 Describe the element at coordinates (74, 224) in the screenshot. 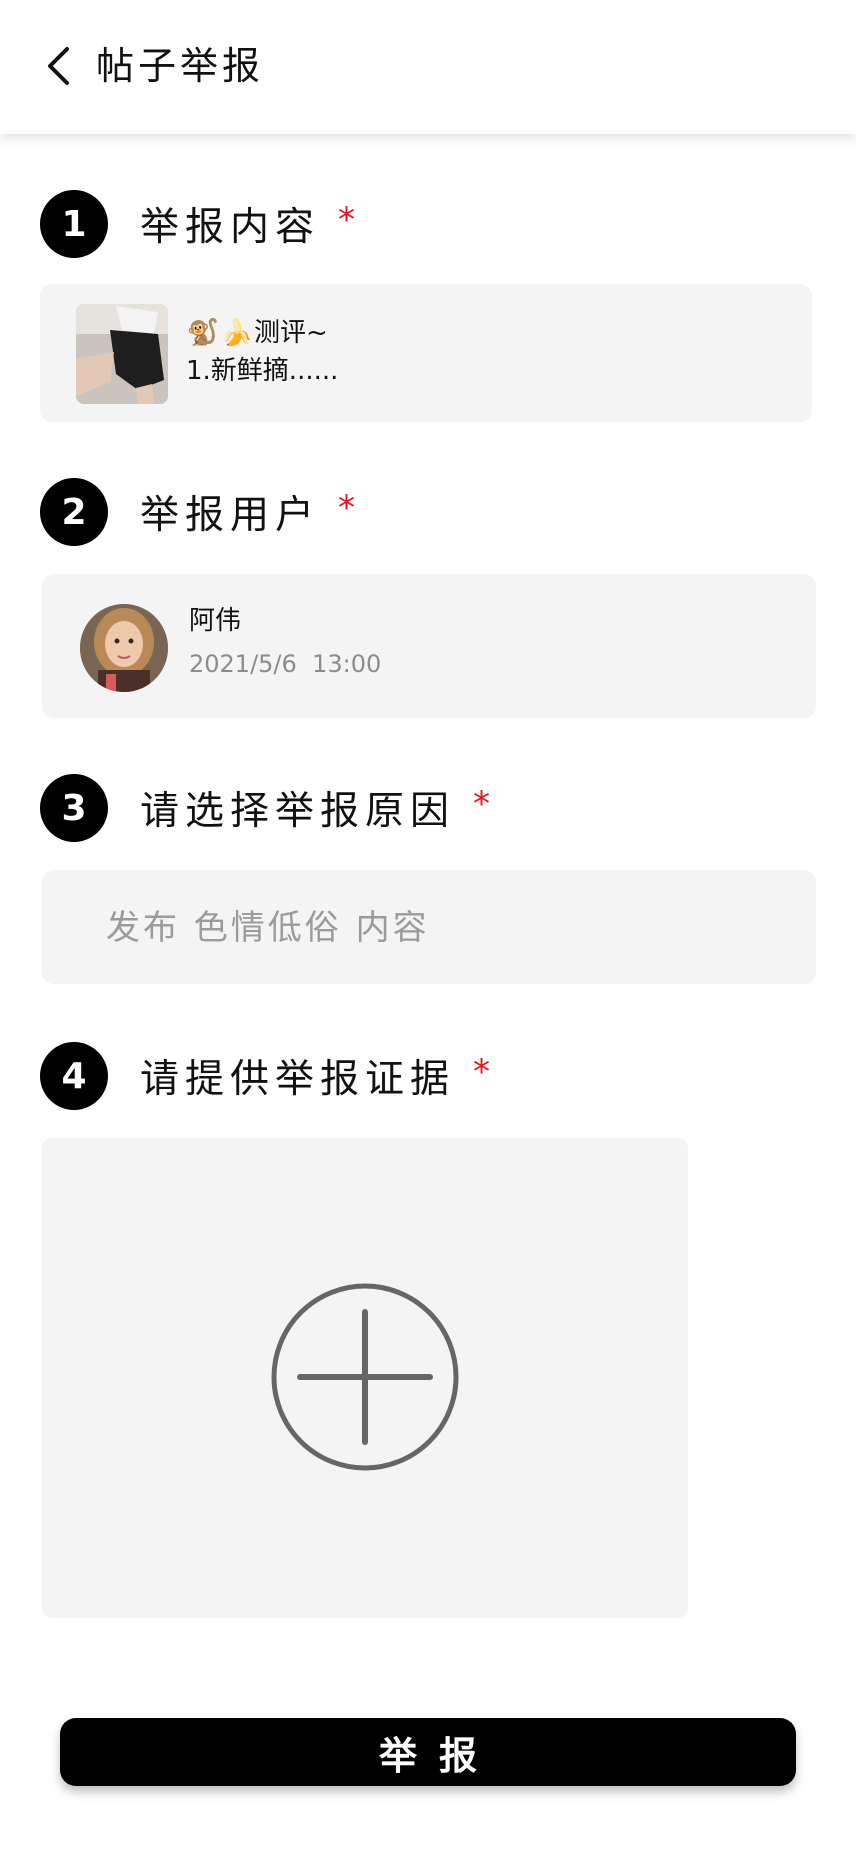

I see `step-number-badge: 1` at that location.